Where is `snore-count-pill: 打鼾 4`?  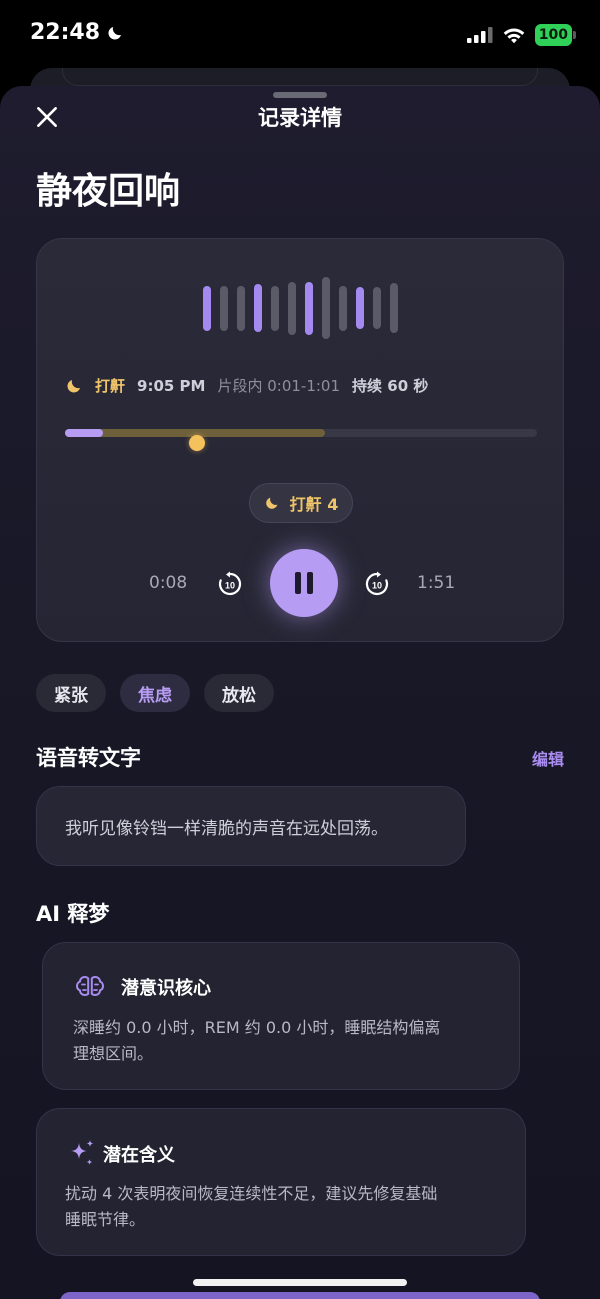 snore-count-pill: 打鼾 4 is located at coordinates (301, 503).